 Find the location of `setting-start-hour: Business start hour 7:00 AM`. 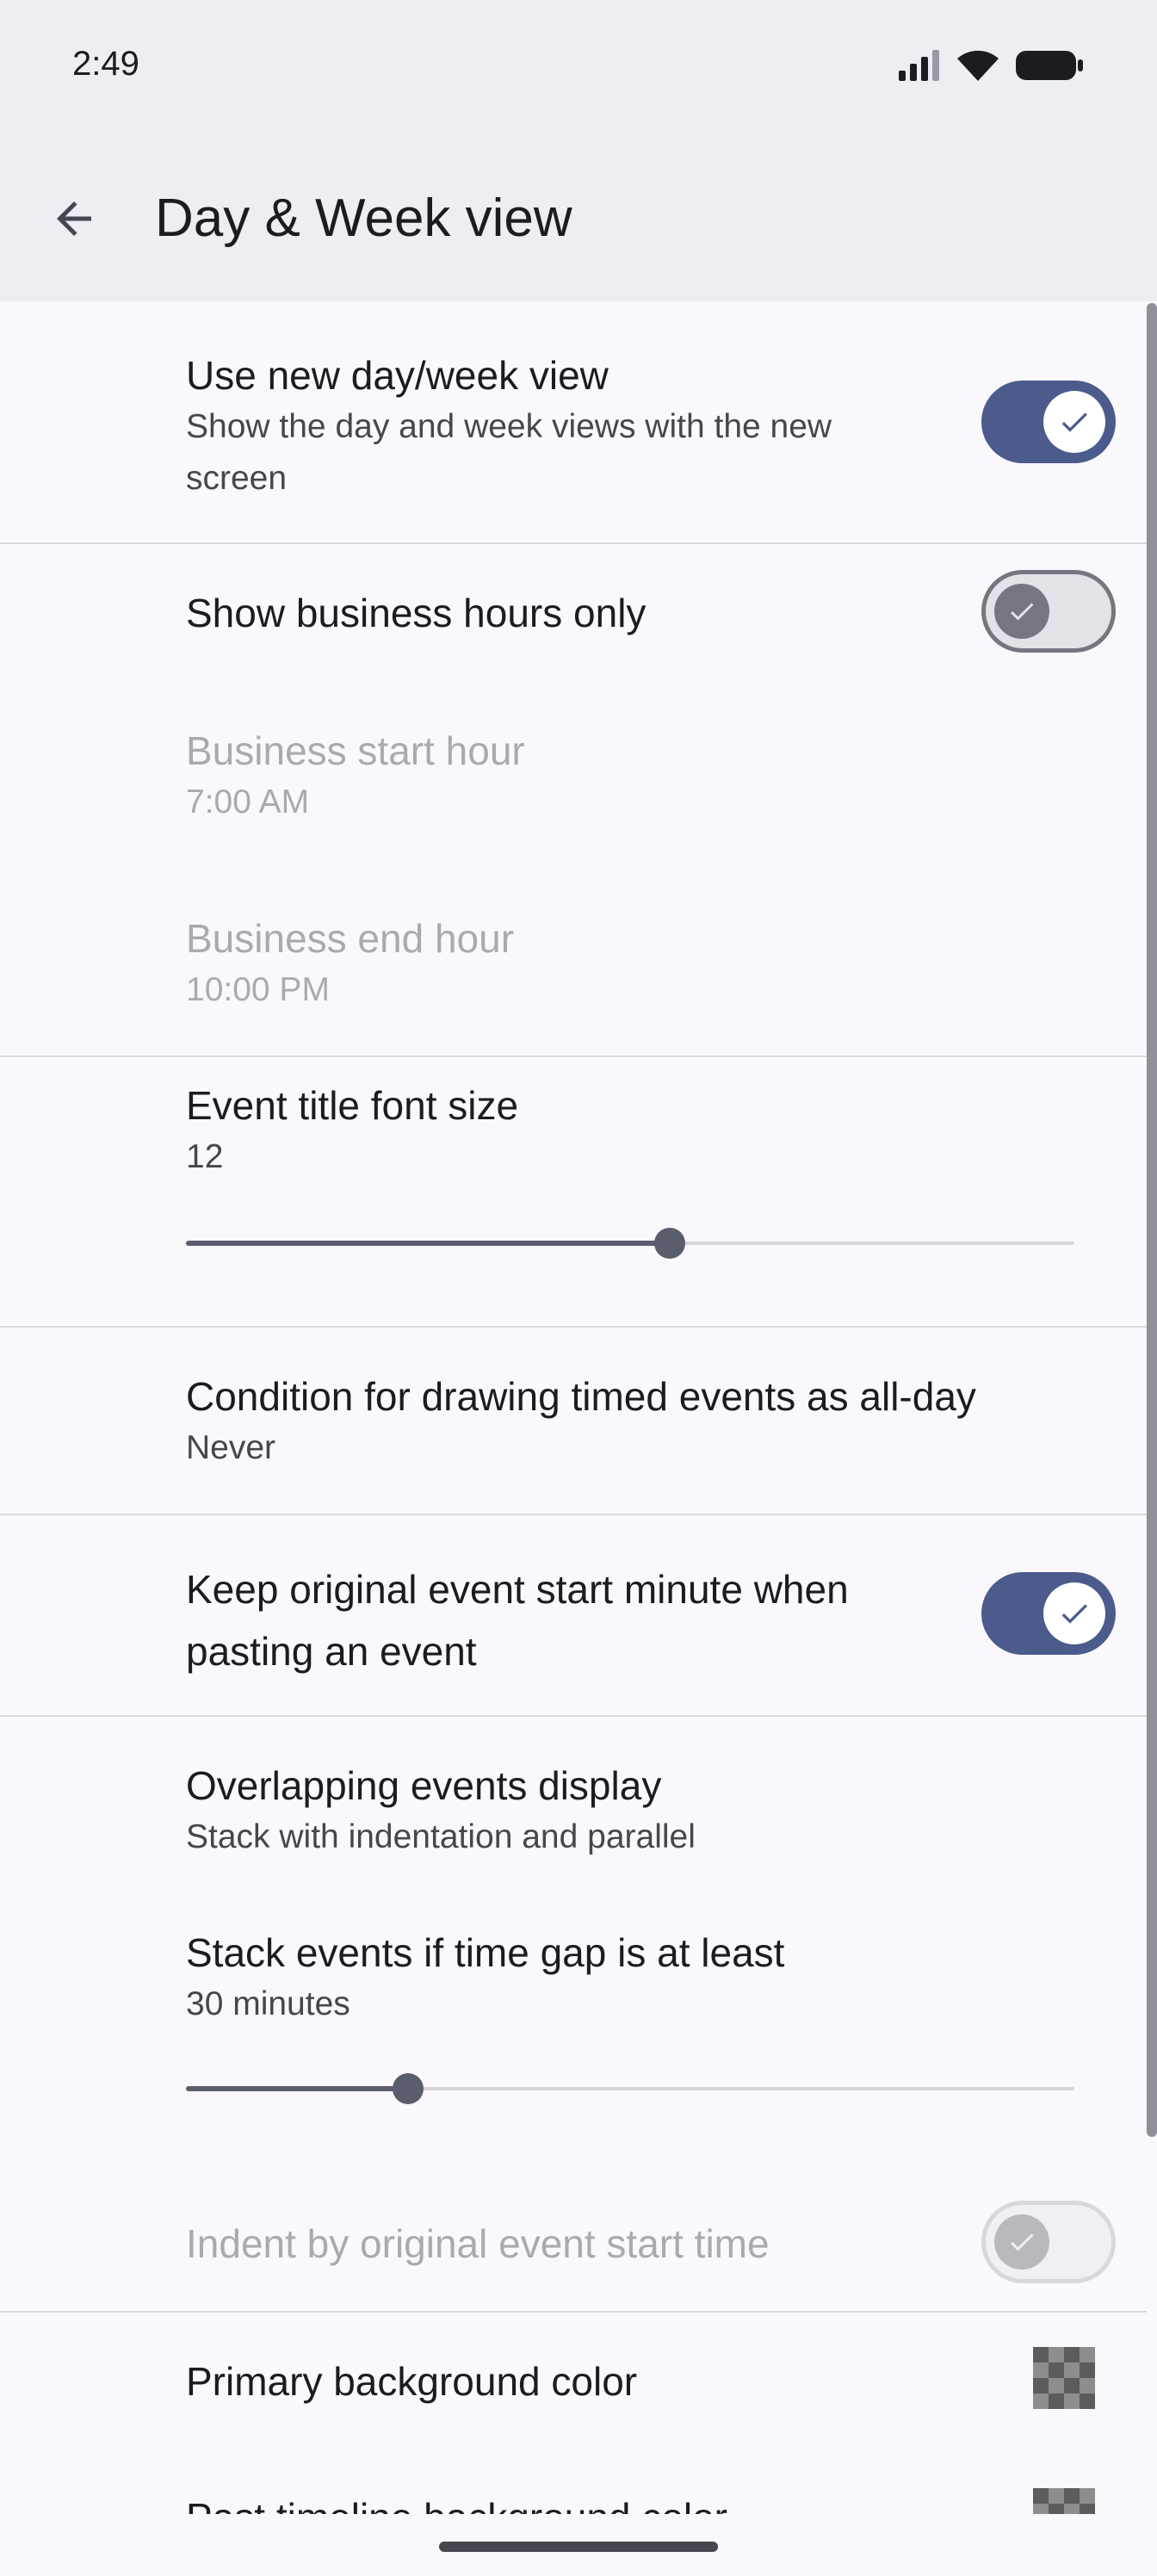

setting-start-hour: Business start hour 7:00 AM is located at coordinates (356, 777).